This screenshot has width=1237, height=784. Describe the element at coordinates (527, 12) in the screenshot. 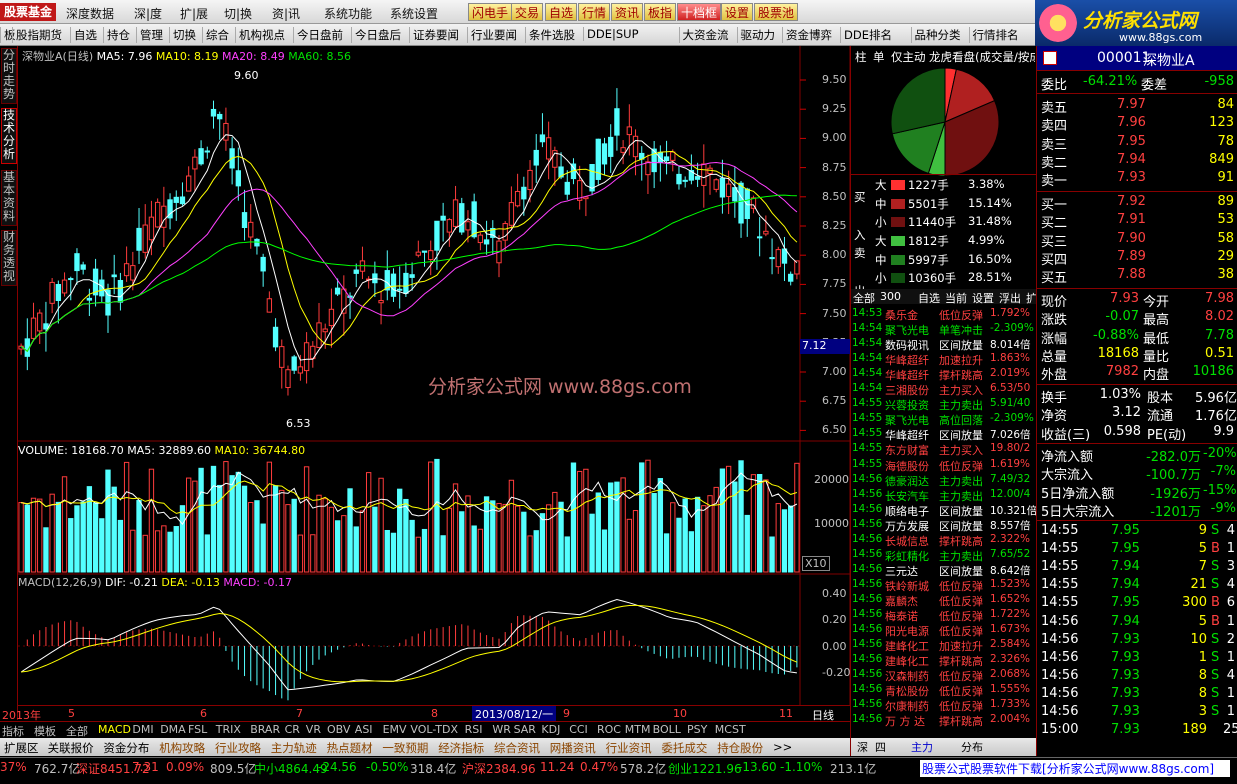

I see `quick-button-1: 交易` at that location.